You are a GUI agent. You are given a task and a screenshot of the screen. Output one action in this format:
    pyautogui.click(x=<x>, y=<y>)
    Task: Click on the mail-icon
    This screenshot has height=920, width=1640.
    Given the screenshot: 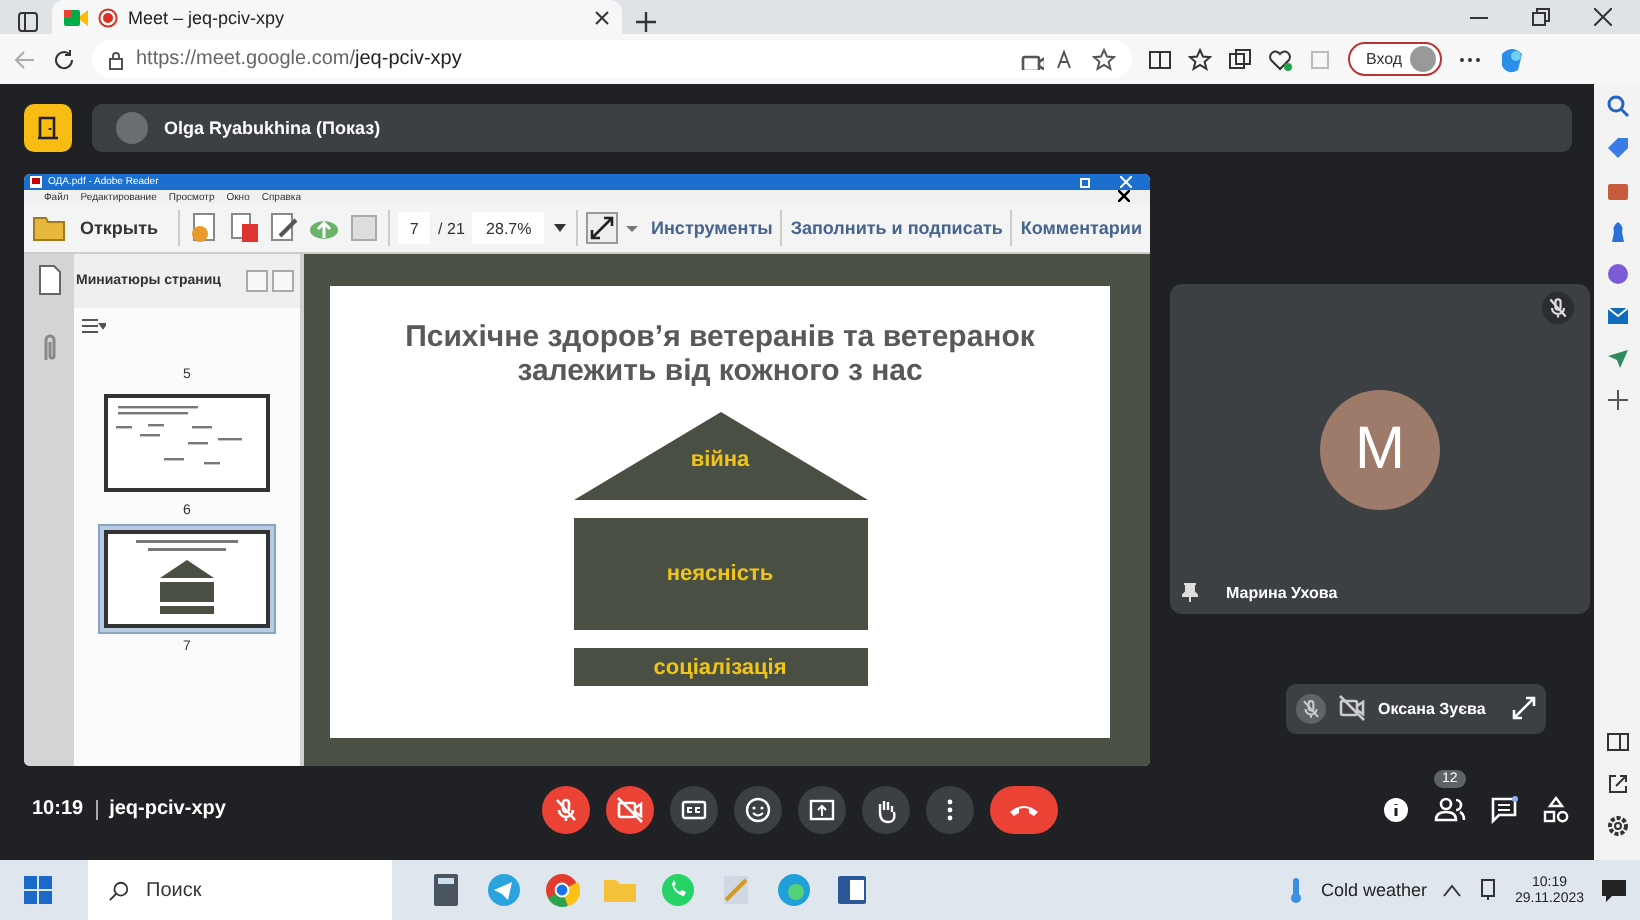 What is the action you would take?
    pyautogui.click(x=1617, y=316)
    